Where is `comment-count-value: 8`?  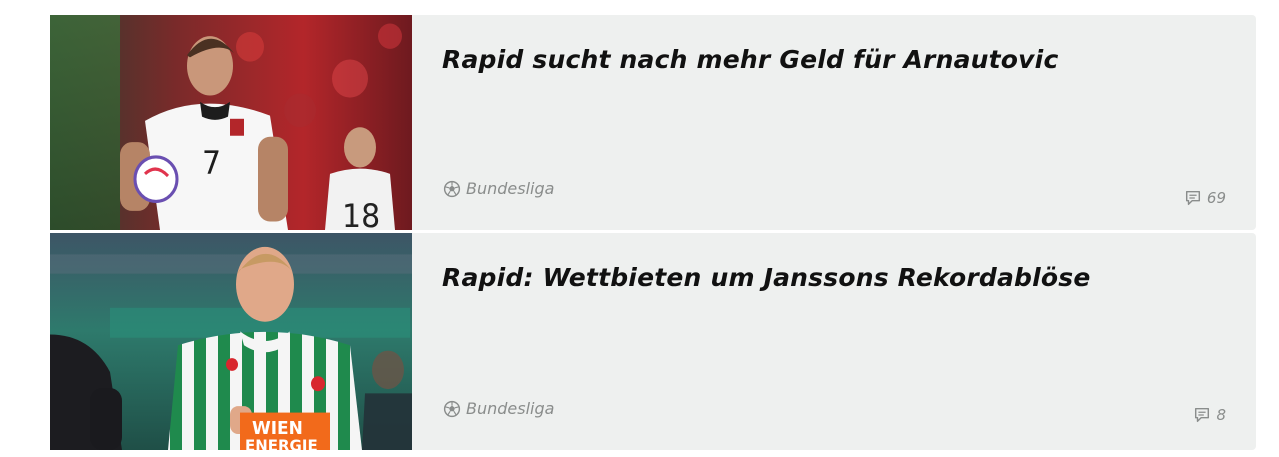 comment-count-value: 8 is located at coordinates (1221, 415).